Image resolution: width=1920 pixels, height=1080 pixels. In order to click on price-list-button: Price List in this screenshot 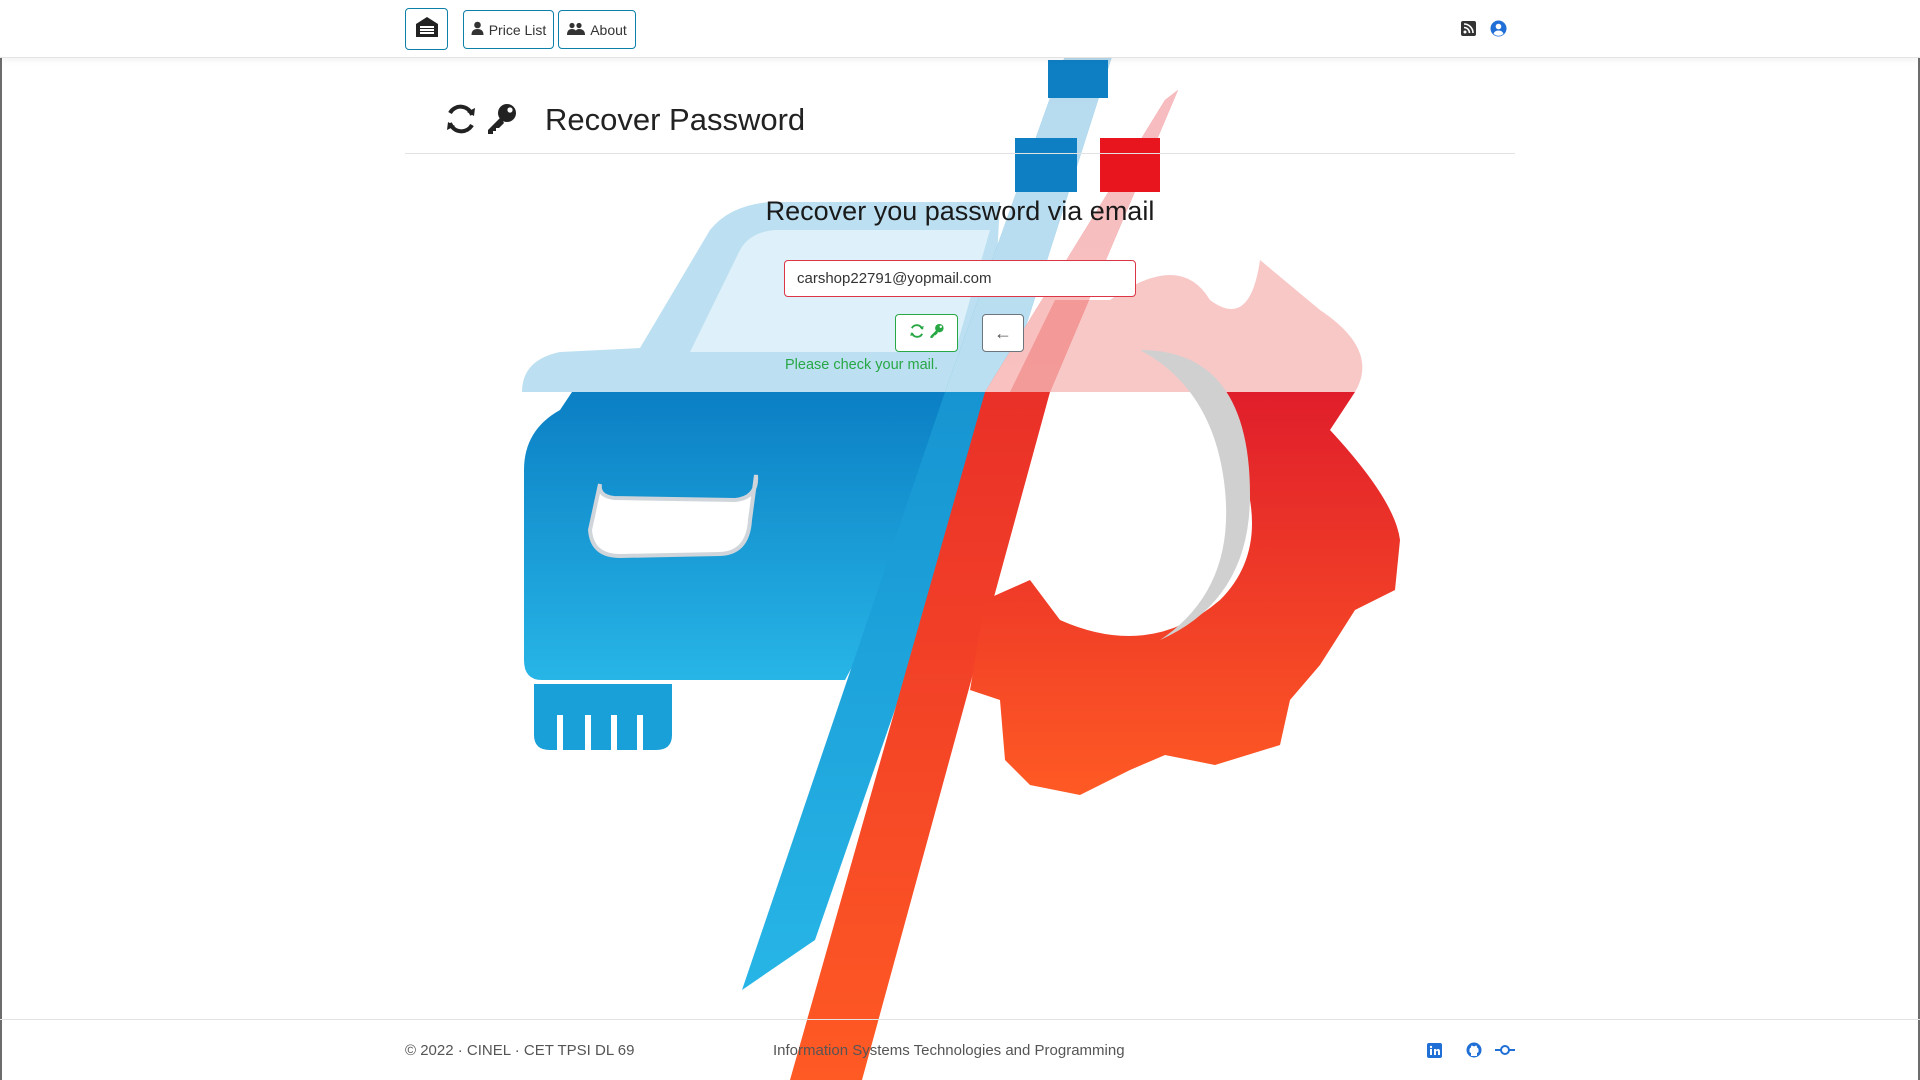, I will do `click(508, 29)`.